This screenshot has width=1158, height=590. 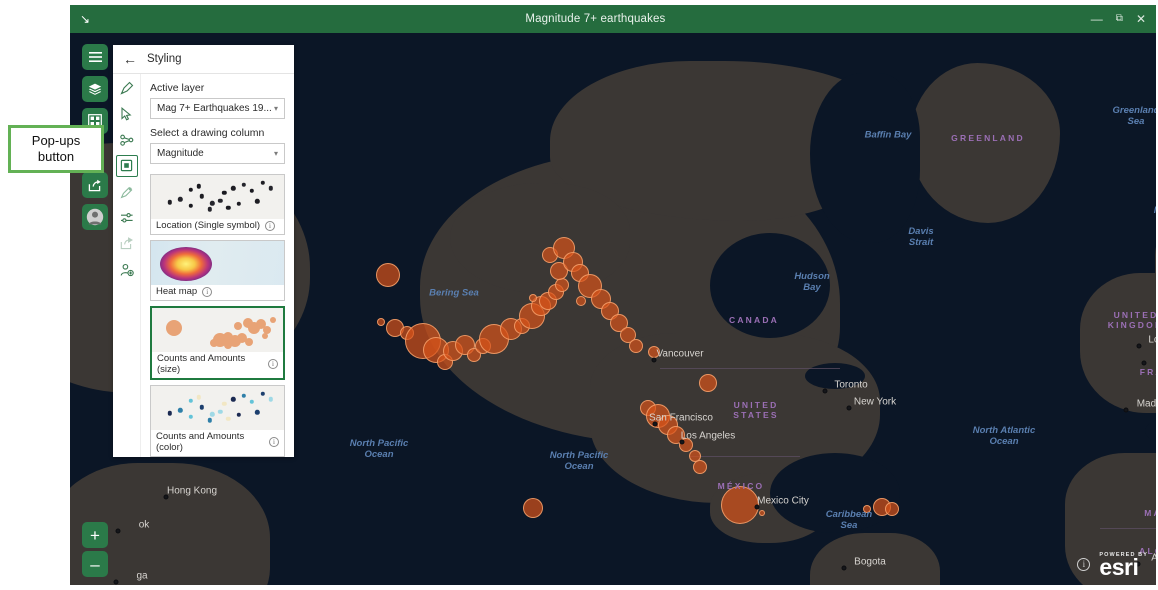 What do you see at coordinates (745, 456) in the screenshot?
I see `border-usa-mexico` at bounding box center [745, 456].